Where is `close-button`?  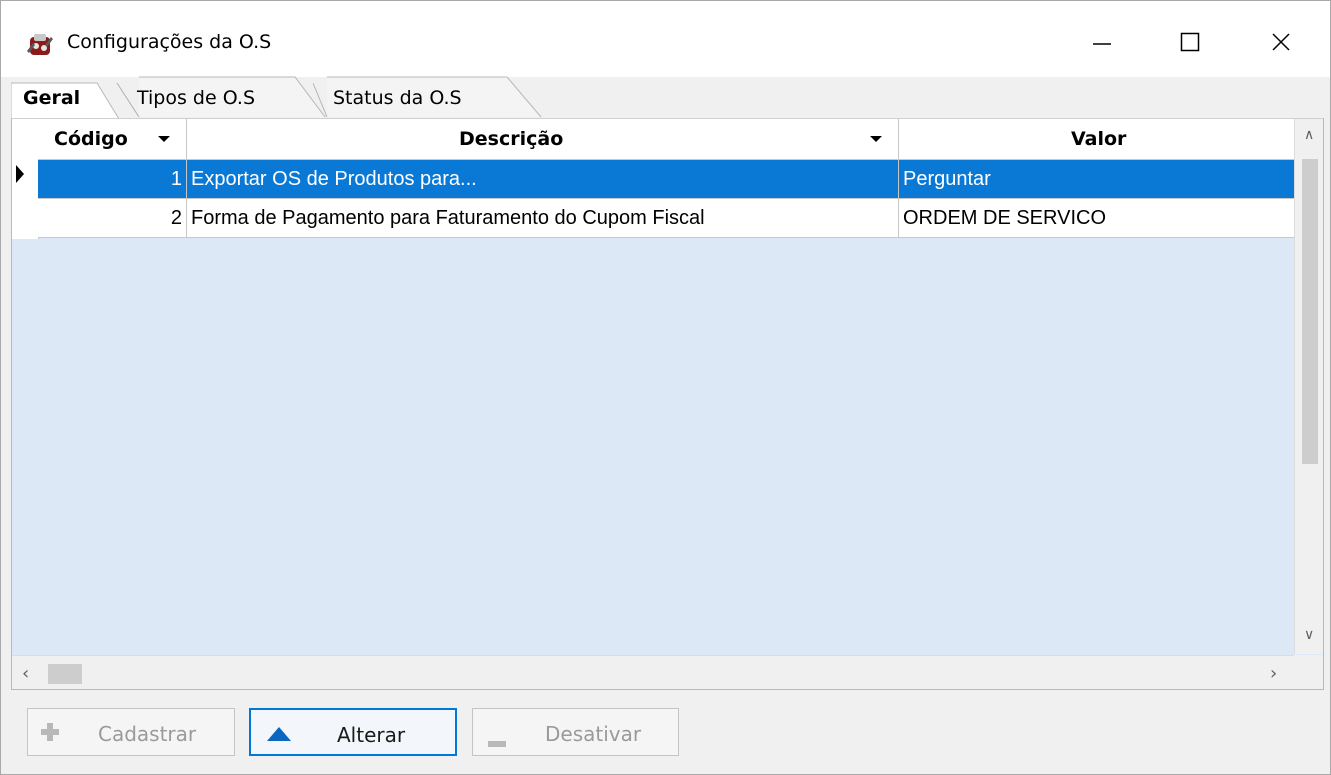 close-button is located at coordinates (1281, 42).